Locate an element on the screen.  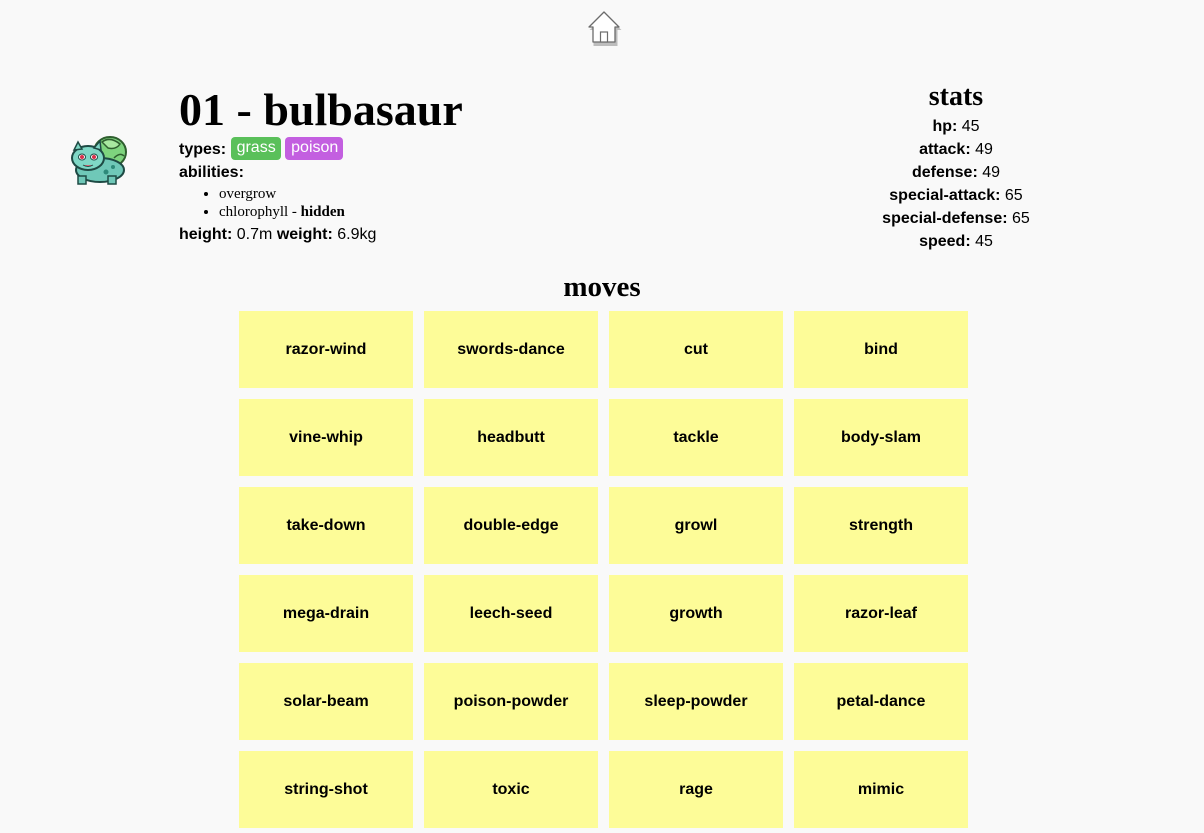
stat-speed: speed: 45 is located at coordinates (956, 241).